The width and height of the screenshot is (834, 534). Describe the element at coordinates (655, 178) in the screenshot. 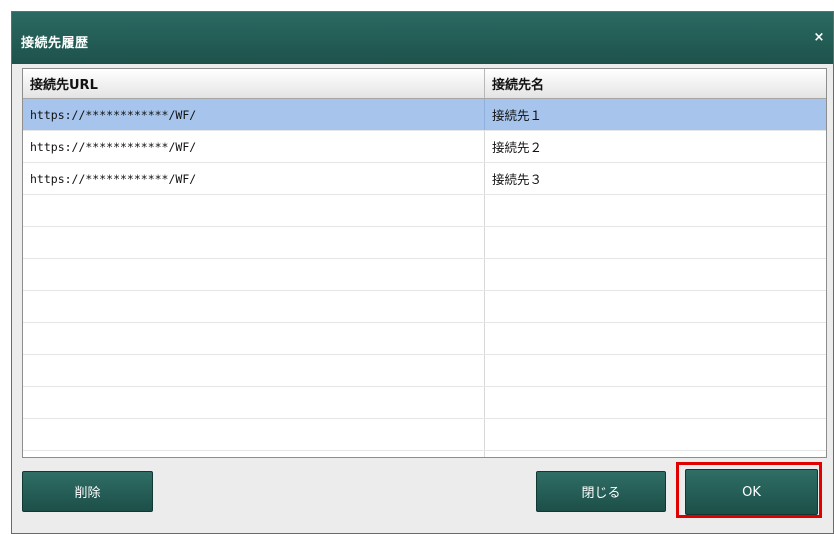

I see `row-name-cell: 接続先３` at that location.